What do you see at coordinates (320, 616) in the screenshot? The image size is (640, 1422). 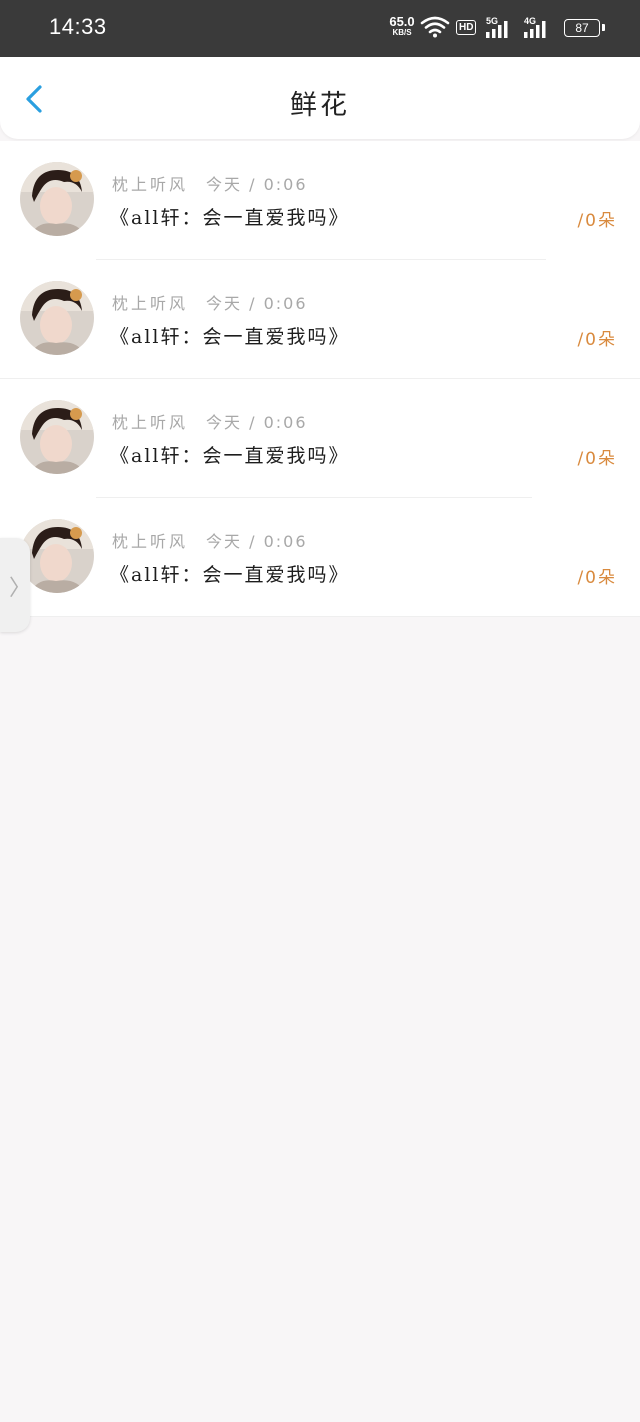 I see `divider` at bounding box center [320, 616].